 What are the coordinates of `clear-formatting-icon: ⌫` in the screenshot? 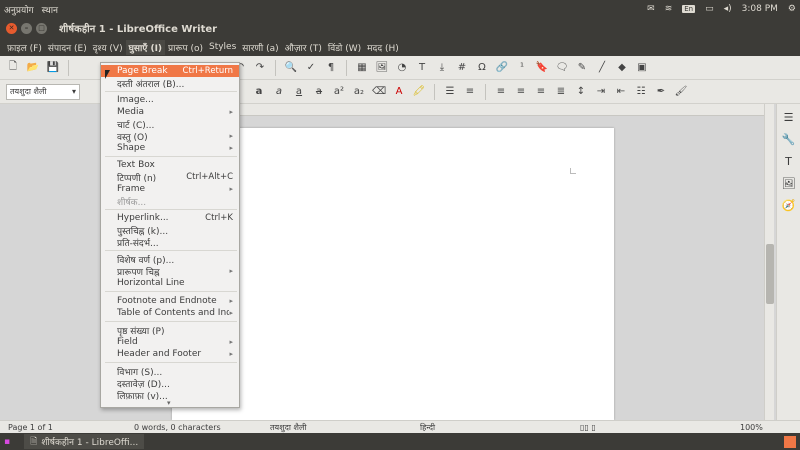 It's located at (379, 92).